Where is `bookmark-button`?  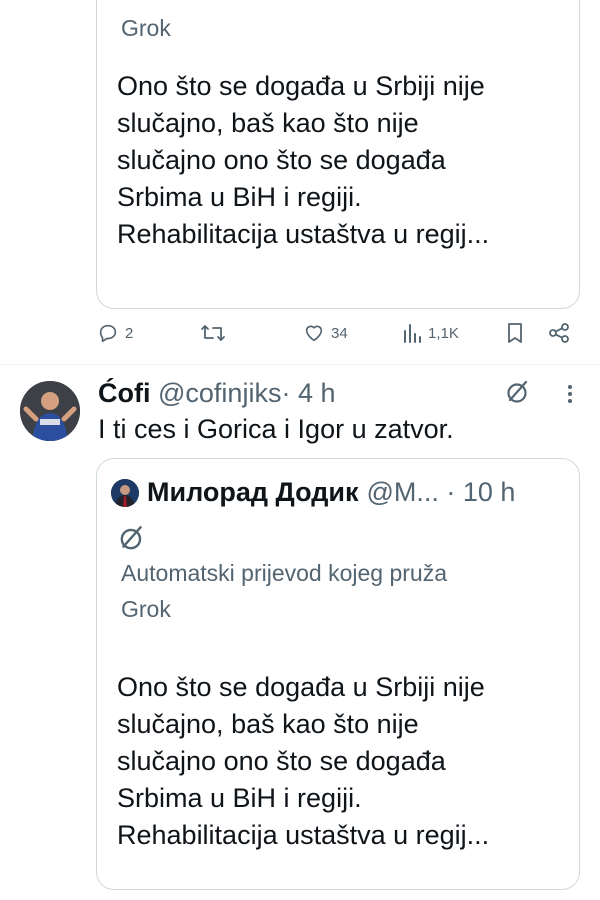 bookmark-button is located at coordinates (515, 333).